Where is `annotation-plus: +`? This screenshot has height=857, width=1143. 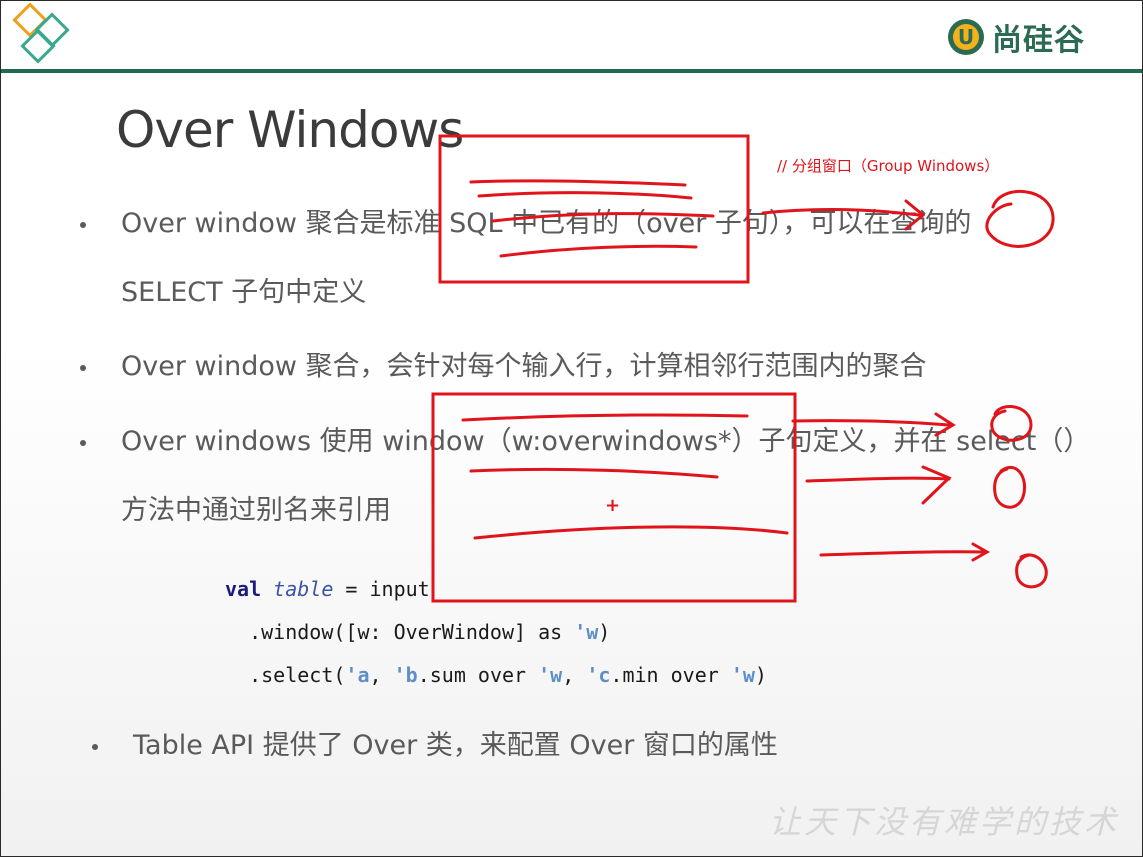 annotation-plus: + is located at coordinates (613, 505).